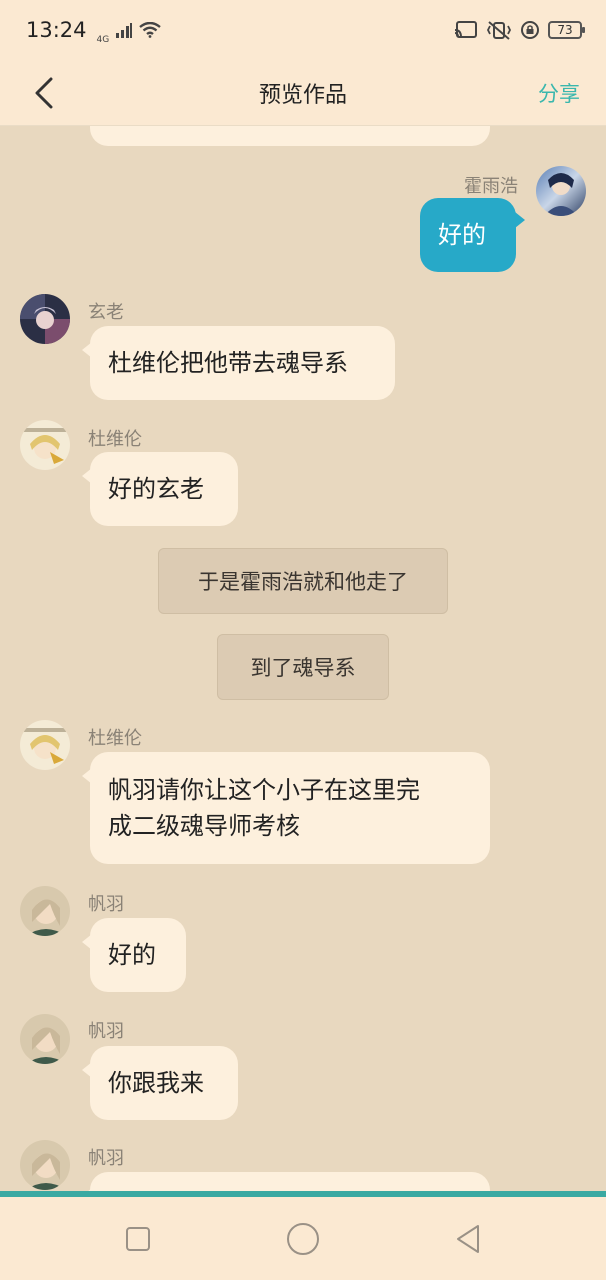 The width and height of the screenshot is (606, 1280). I want to click on square-icon, so click(138, 1239).